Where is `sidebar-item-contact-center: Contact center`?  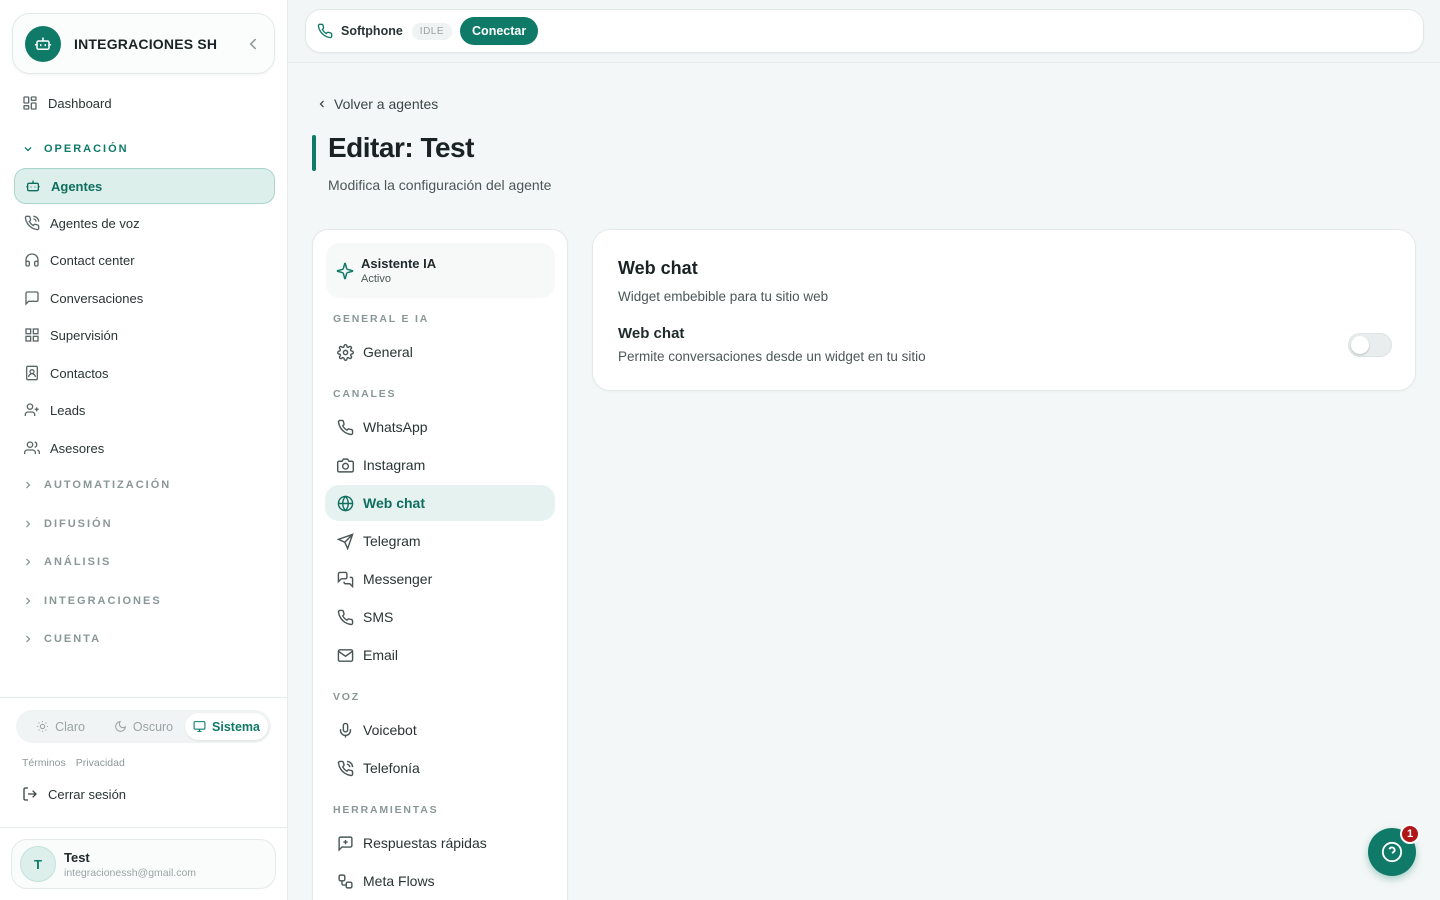
sidebar-item-contact-center: Contact center is located at coordinates (144, 260).